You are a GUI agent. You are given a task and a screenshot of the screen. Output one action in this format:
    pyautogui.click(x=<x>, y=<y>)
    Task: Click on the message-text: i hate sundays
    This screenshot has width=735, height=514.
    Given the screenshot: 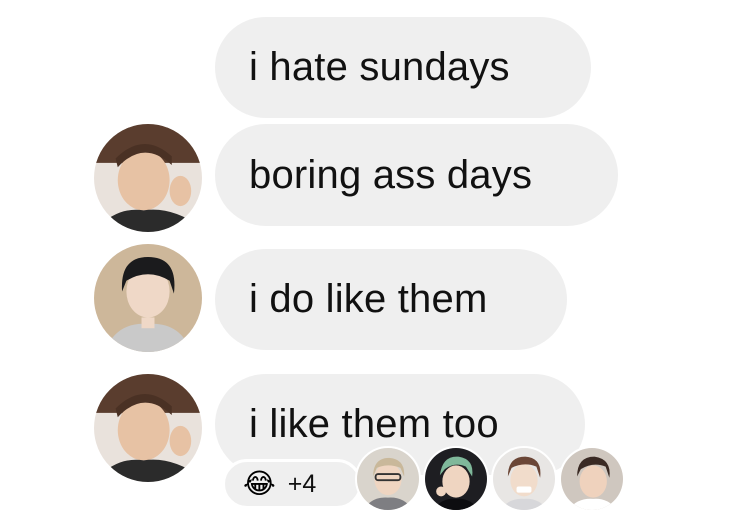 What is the action you would take?
    pyautogui.click(x=379, y=67)
    